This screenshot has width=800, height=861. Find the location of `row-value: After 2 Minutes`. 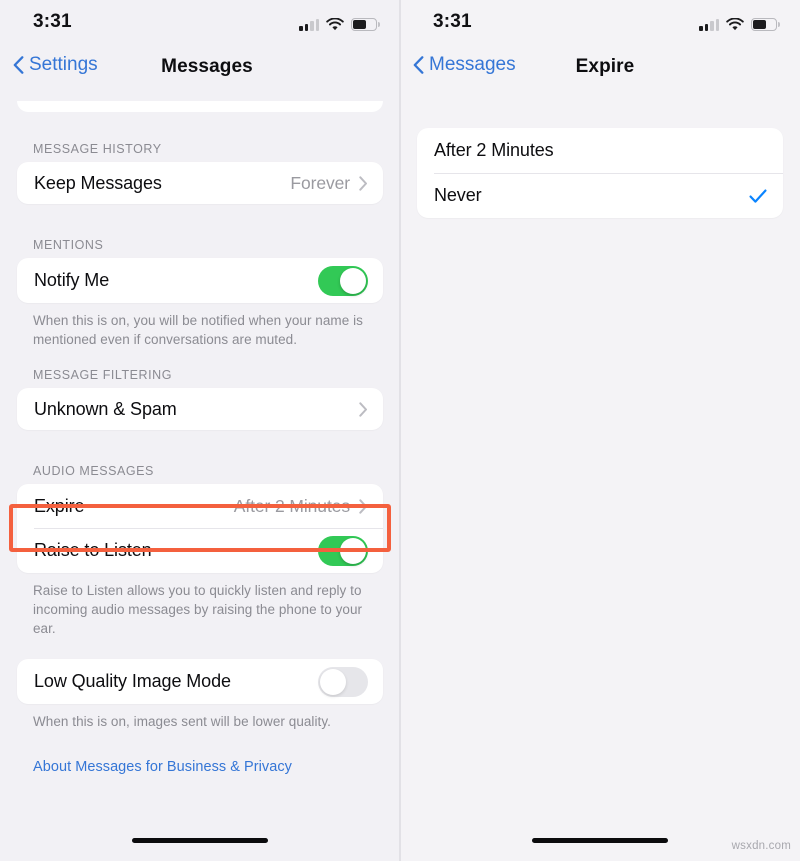

row-value: After 2 Minutes is located at coordinates (291, 505).